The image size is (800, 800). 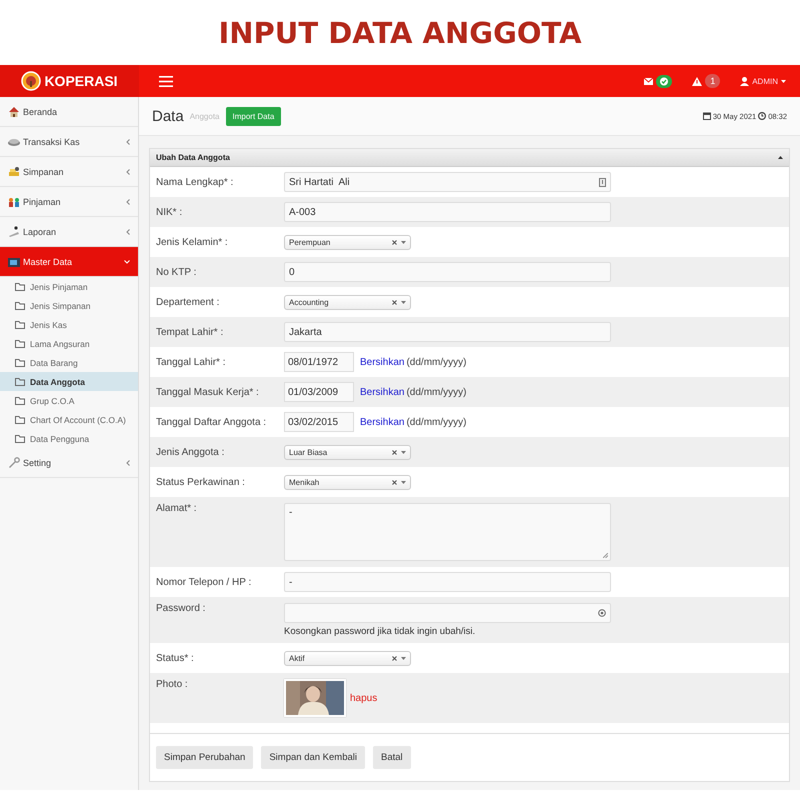 What do you see at coordinates (447, 332) in the screenshot?
I see `input-field: Jakarta` at bounding box center [447, 332].